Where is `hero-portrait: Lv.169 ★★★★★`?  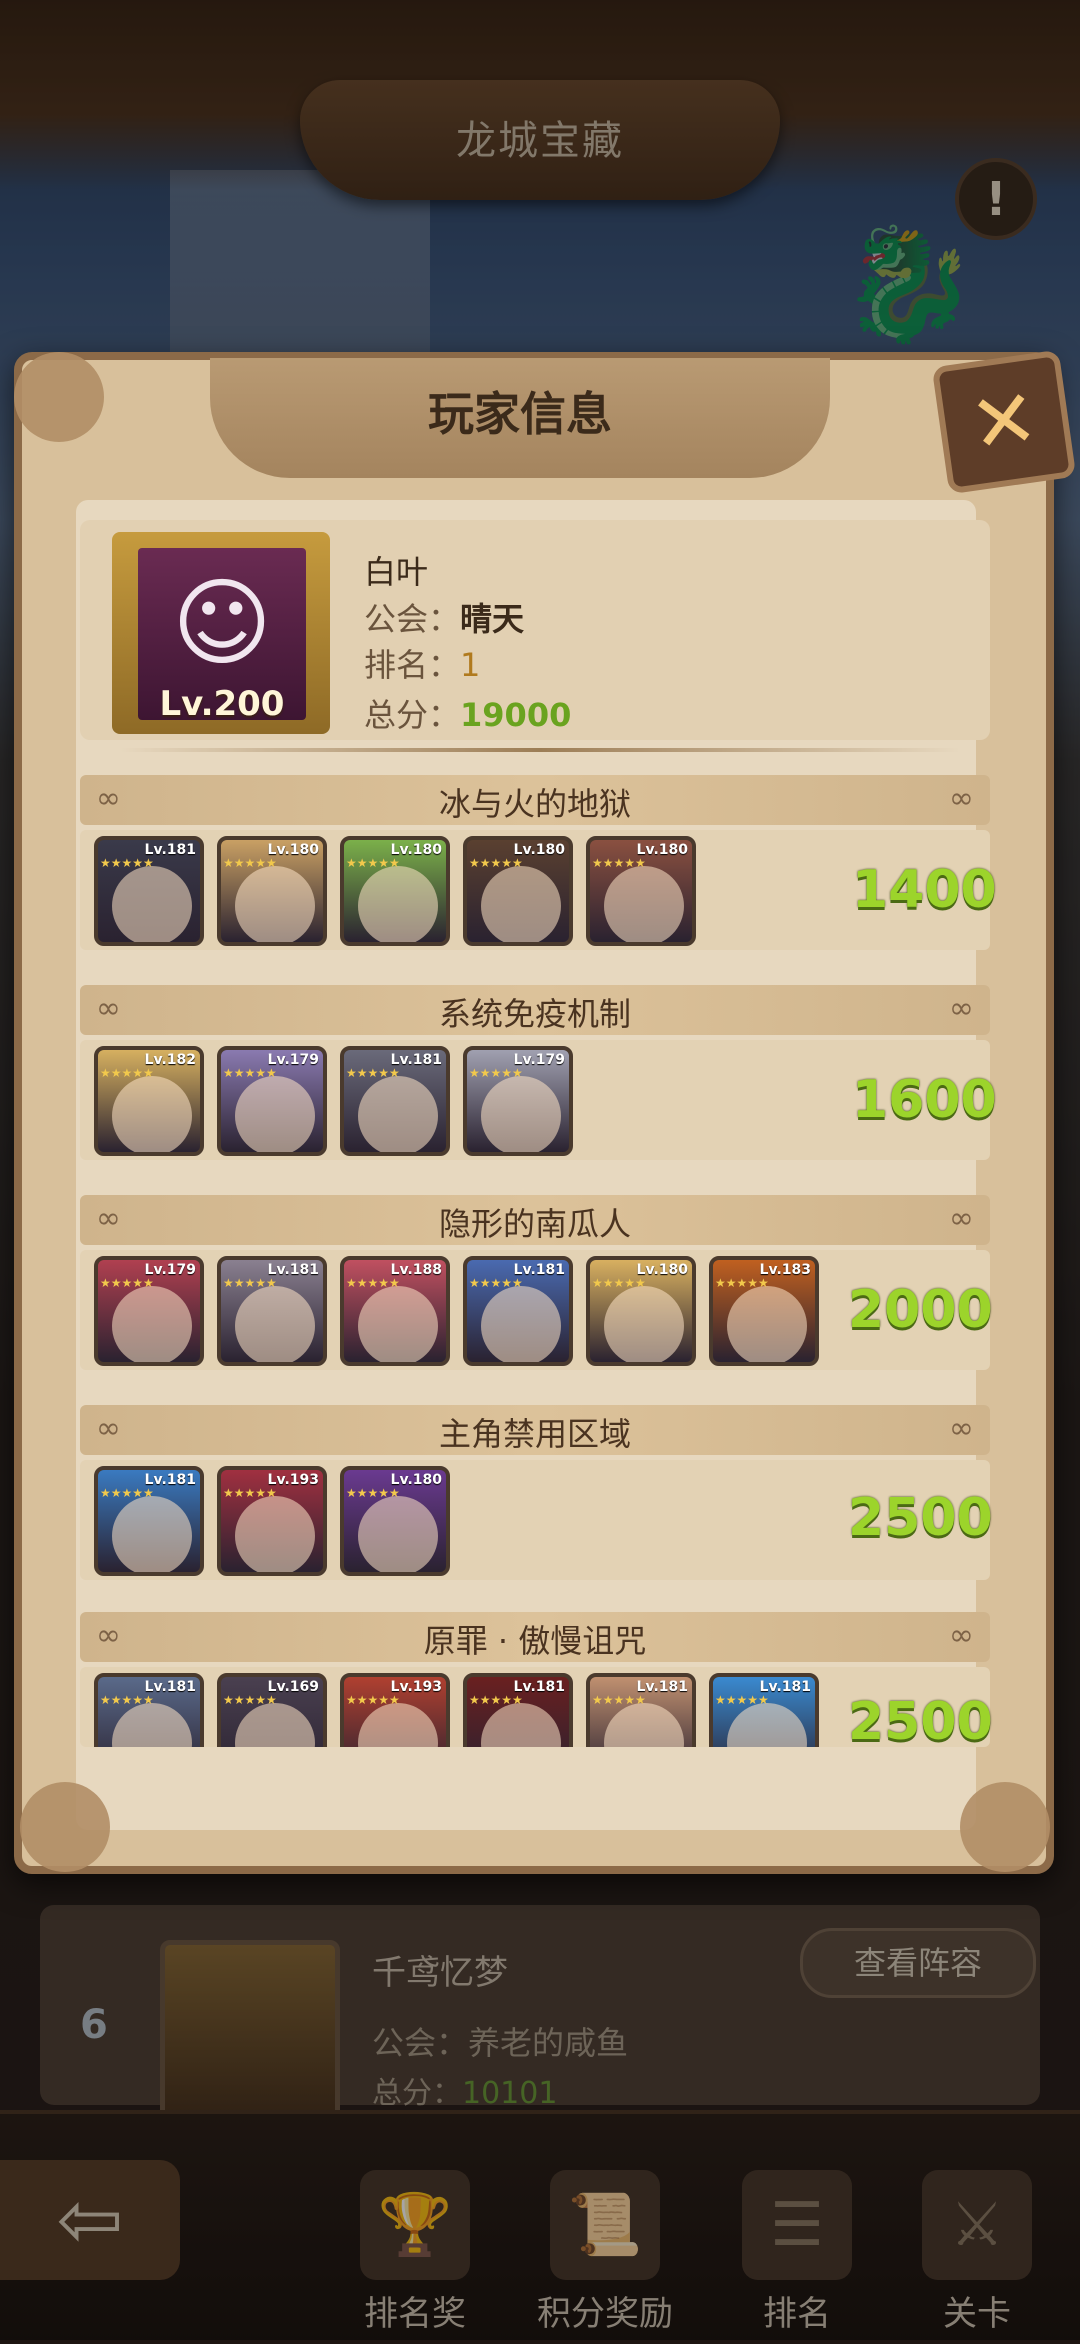
hero-portrait: Lv.169 ★★★★★ is located at coordinates (272, 1710).